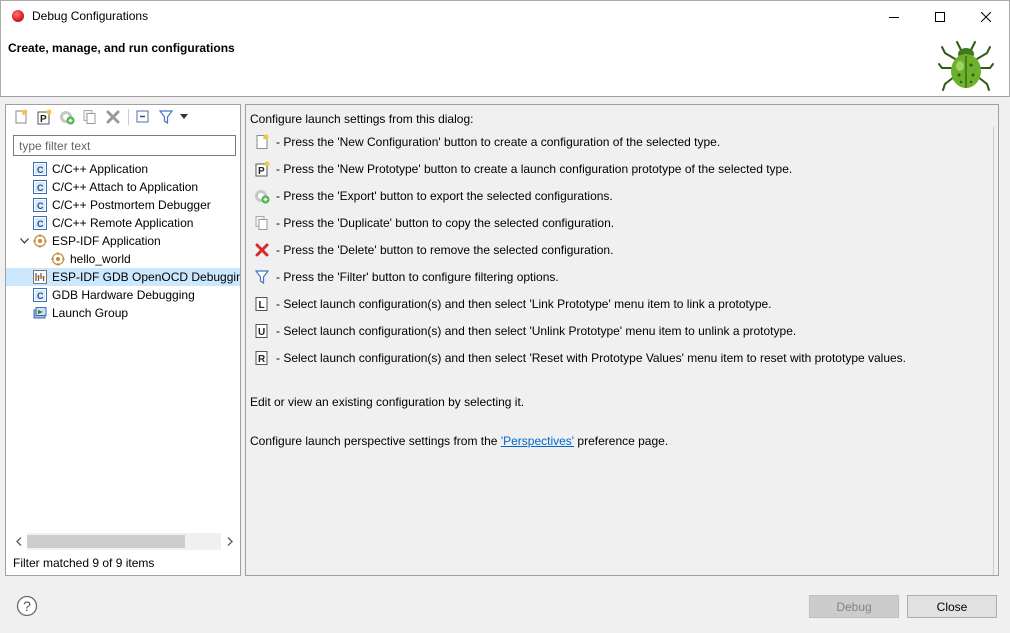 This screenshot has height=633, width=1010. What do you see at coordinates (123, 205) in the screenshot?
I see `tree-item-c-postmortem: C C/C++ Postmortem Debugger` at bounding box center [123, 205].